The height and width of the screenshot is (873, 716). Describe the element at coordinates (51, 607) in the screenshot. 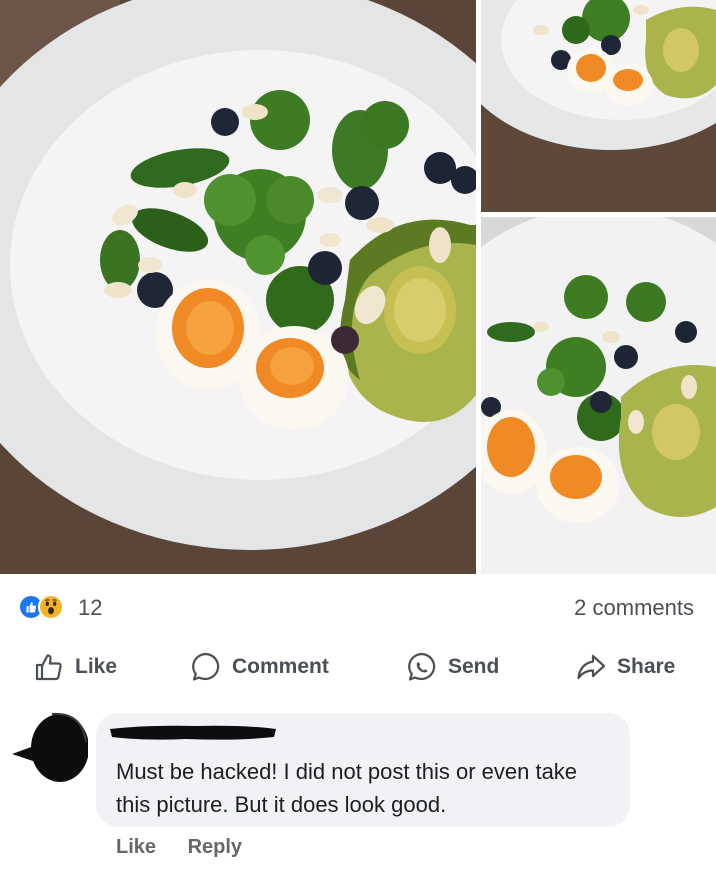

I see `wow-reaction-icon` at that location.